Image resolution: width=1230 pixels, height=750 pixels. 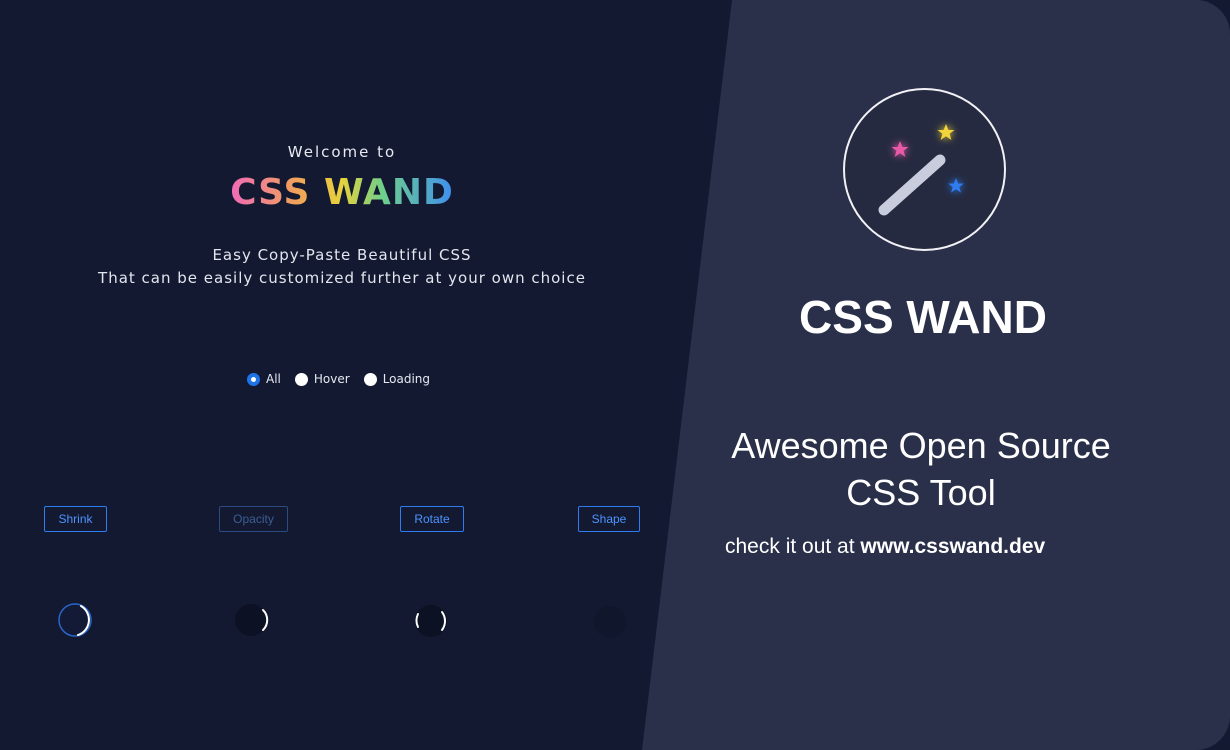 I want to click on cta-url-link: www.csswand.dev, so click(x=952, y=546).